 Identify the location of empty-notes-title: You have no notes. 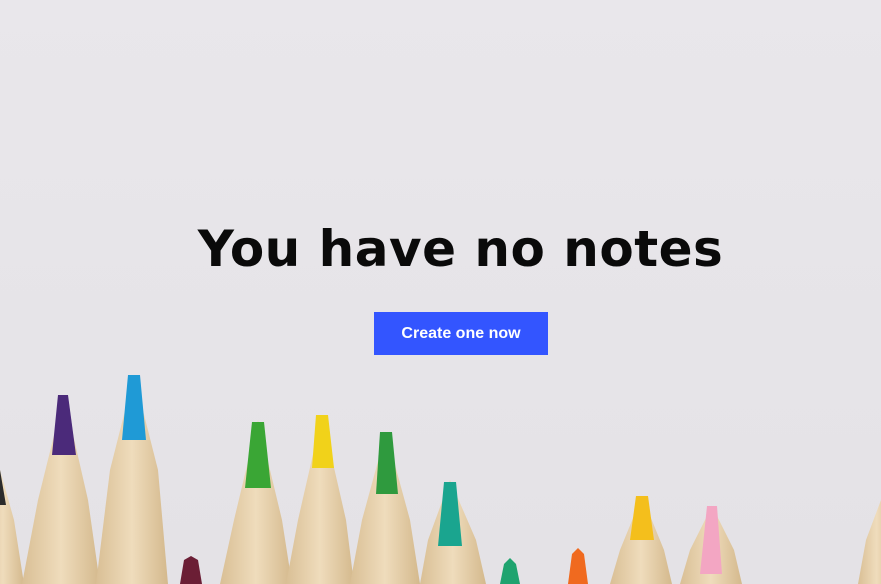
(460, 249).